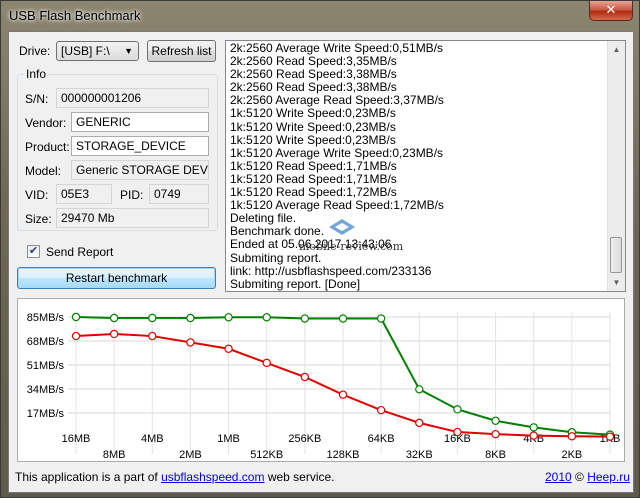 The image size is (640, 498). Describe the element at coordinates (299, 477) in the screenshot. I see `footer-suffix: web service.` at that location.